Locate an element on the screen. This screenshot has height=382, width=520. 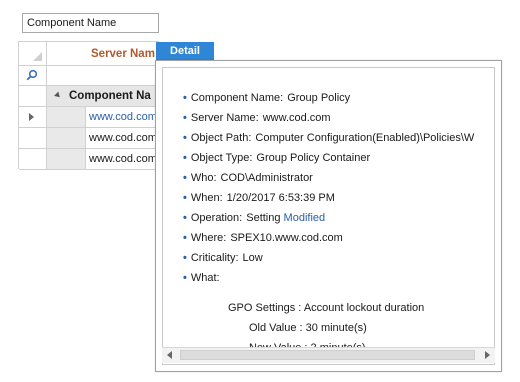
detail-key: Who: is located at coordinates (203, 178).